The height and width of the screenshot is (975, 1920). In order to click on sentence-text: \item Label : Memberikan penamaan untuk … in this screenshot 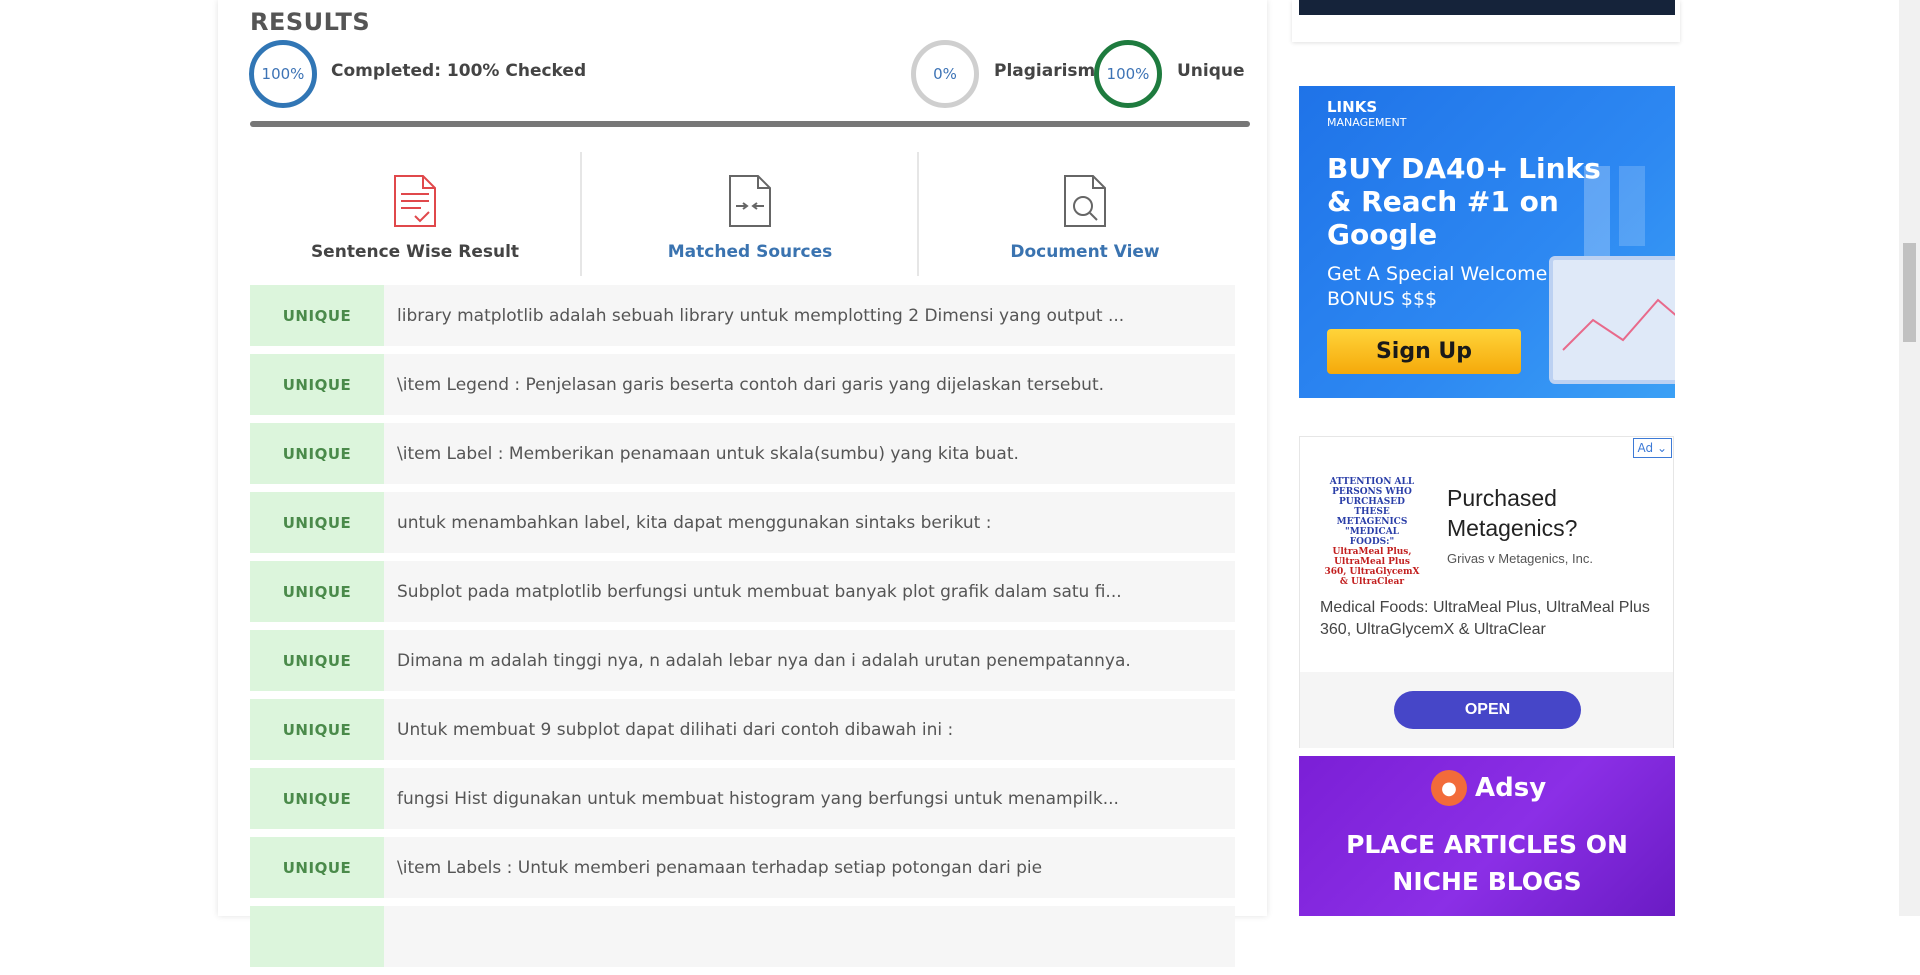, I will do `click(708, 453)`.